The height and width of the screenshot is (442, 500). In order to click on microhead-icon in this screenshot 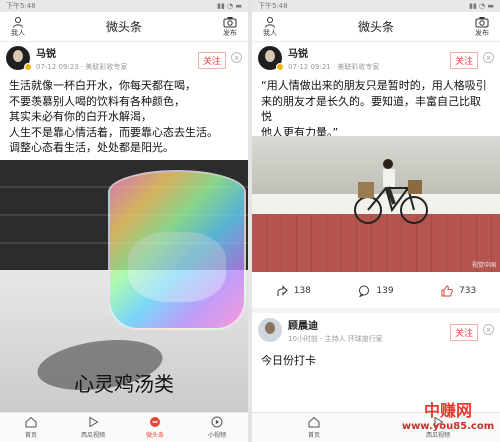, I will do `click(155, 422)`.